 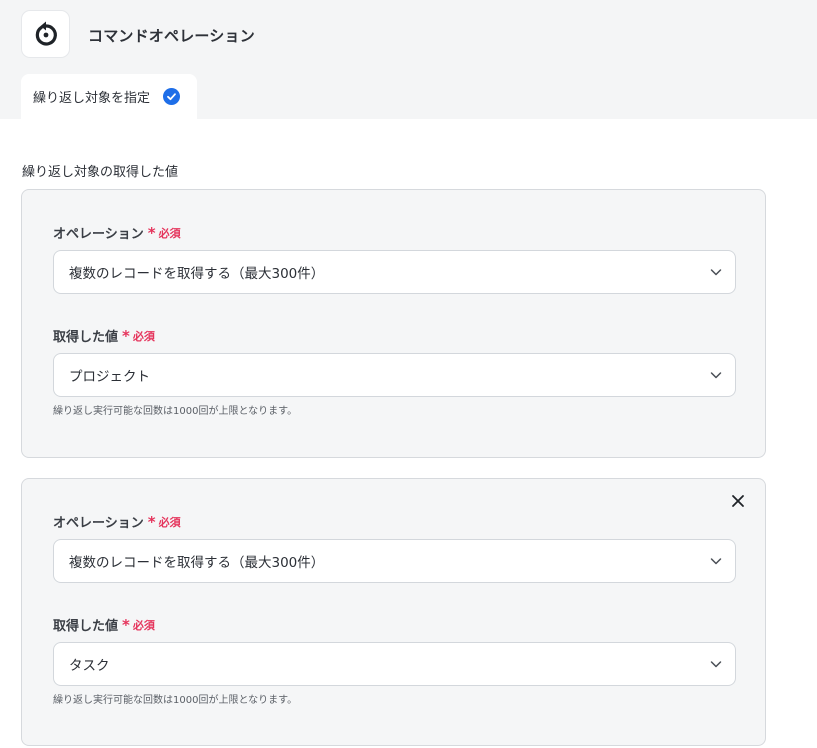 I want to click on refresh-icon, so click(x=46, y=33).